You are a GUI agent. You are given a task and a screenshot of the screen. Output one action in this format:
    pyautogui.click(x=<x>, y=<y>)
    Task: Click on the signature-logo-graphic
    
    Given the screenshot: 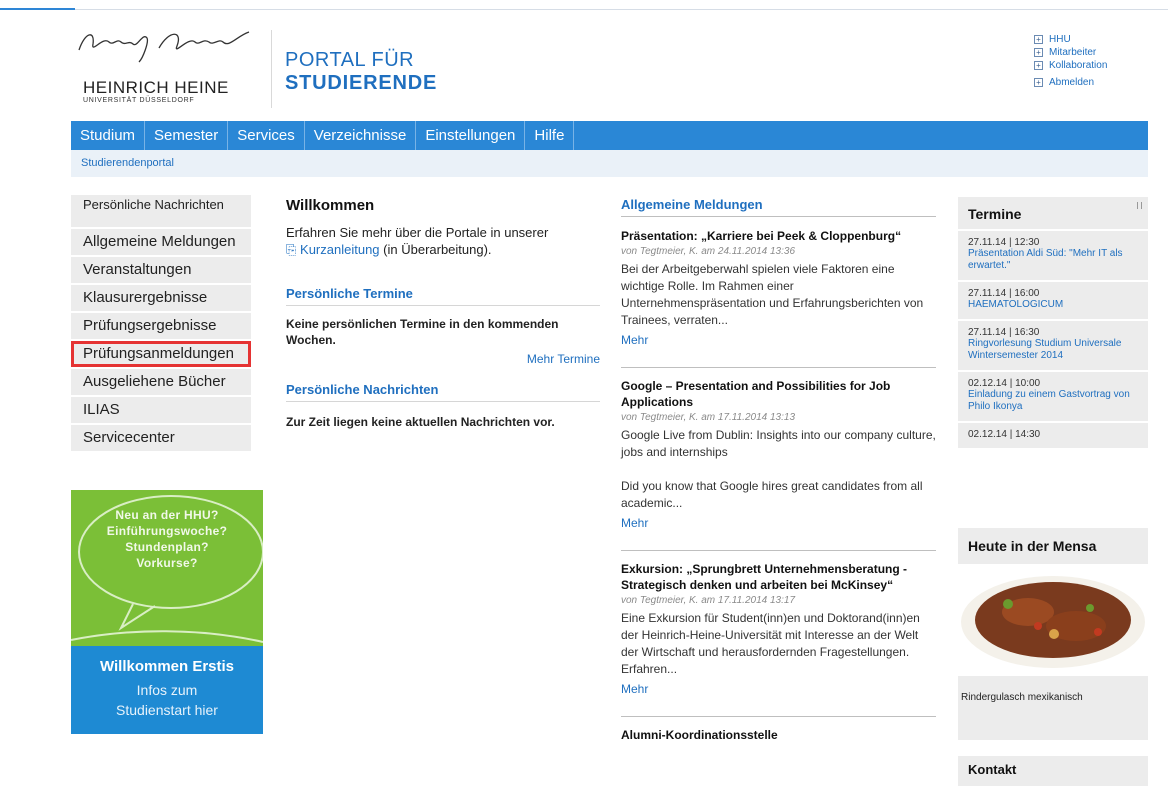 What is the action you would take?
    pyautogui.click(x=164, y=47)
    